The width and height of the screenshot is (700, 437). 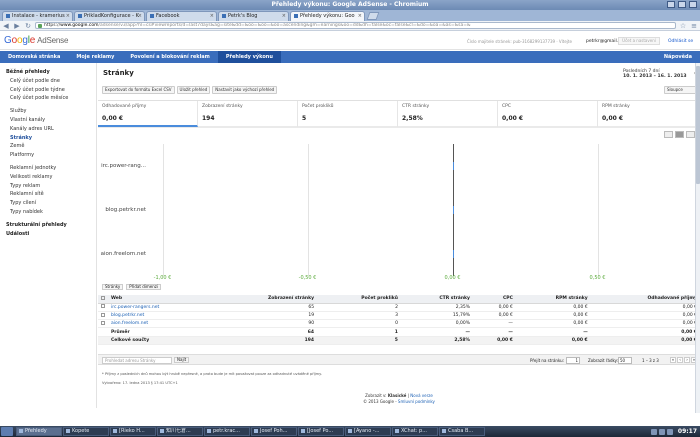 What do you see at coordinates (548, 114) in the screenshot?
I see `metric-tile: CPC 0,00 €` at bounding box center [548, 114].